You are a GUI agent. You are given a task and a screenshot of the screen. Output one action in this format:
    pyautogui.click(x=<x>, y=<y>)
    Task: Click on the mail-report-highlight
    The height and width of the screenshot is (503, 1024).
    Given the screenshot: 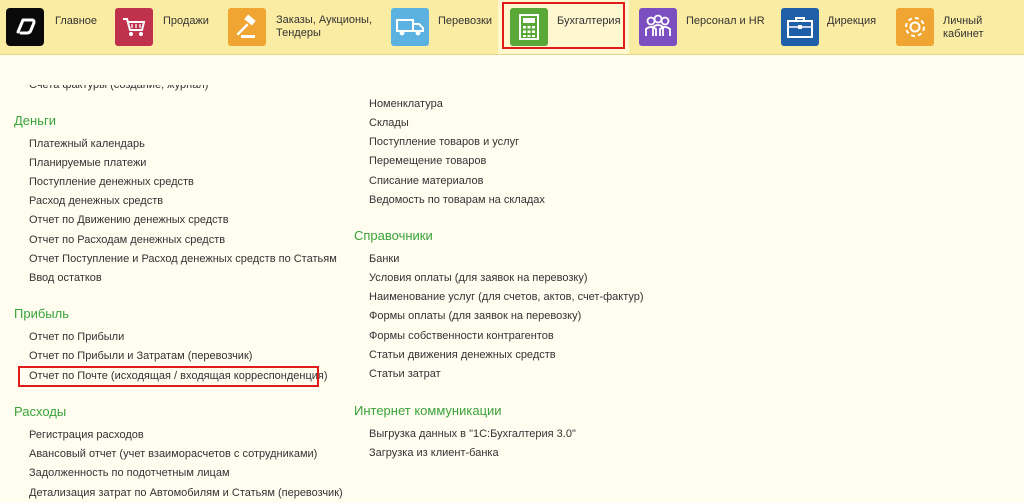 What is the action you would take?
    pyautogui.click(x=168, y=376)
    